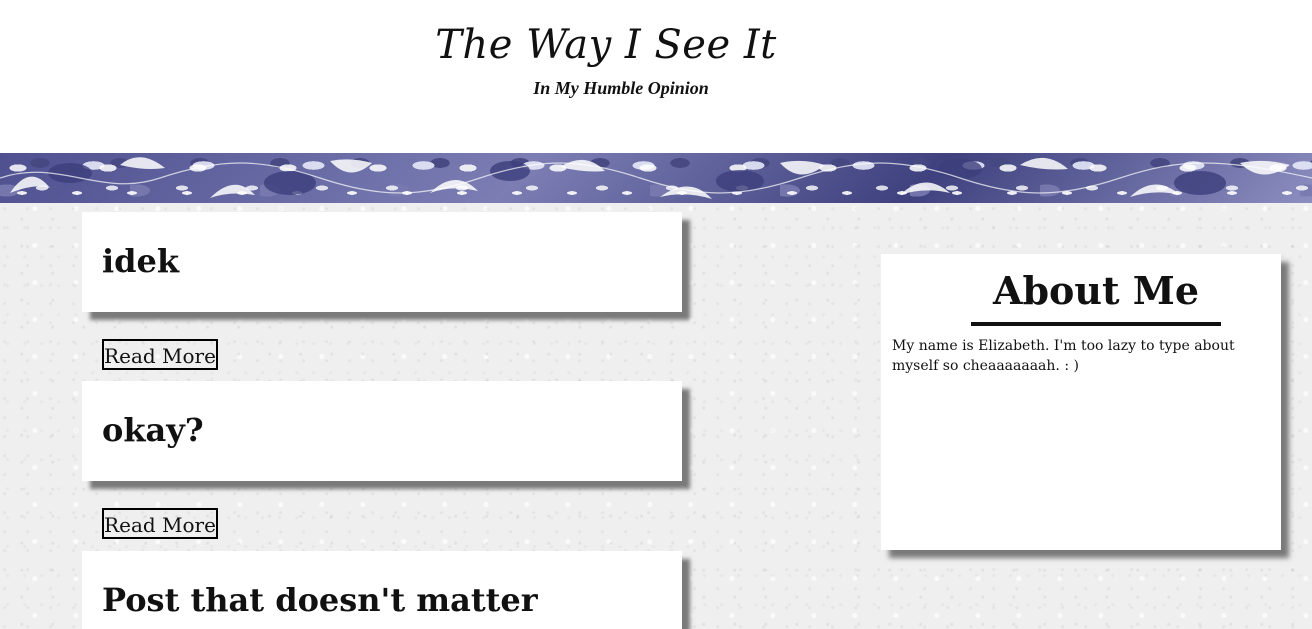  Describe the element at coordinates (382, 431) in the screenshot. I see `post-card-okay: okay?` at that location.